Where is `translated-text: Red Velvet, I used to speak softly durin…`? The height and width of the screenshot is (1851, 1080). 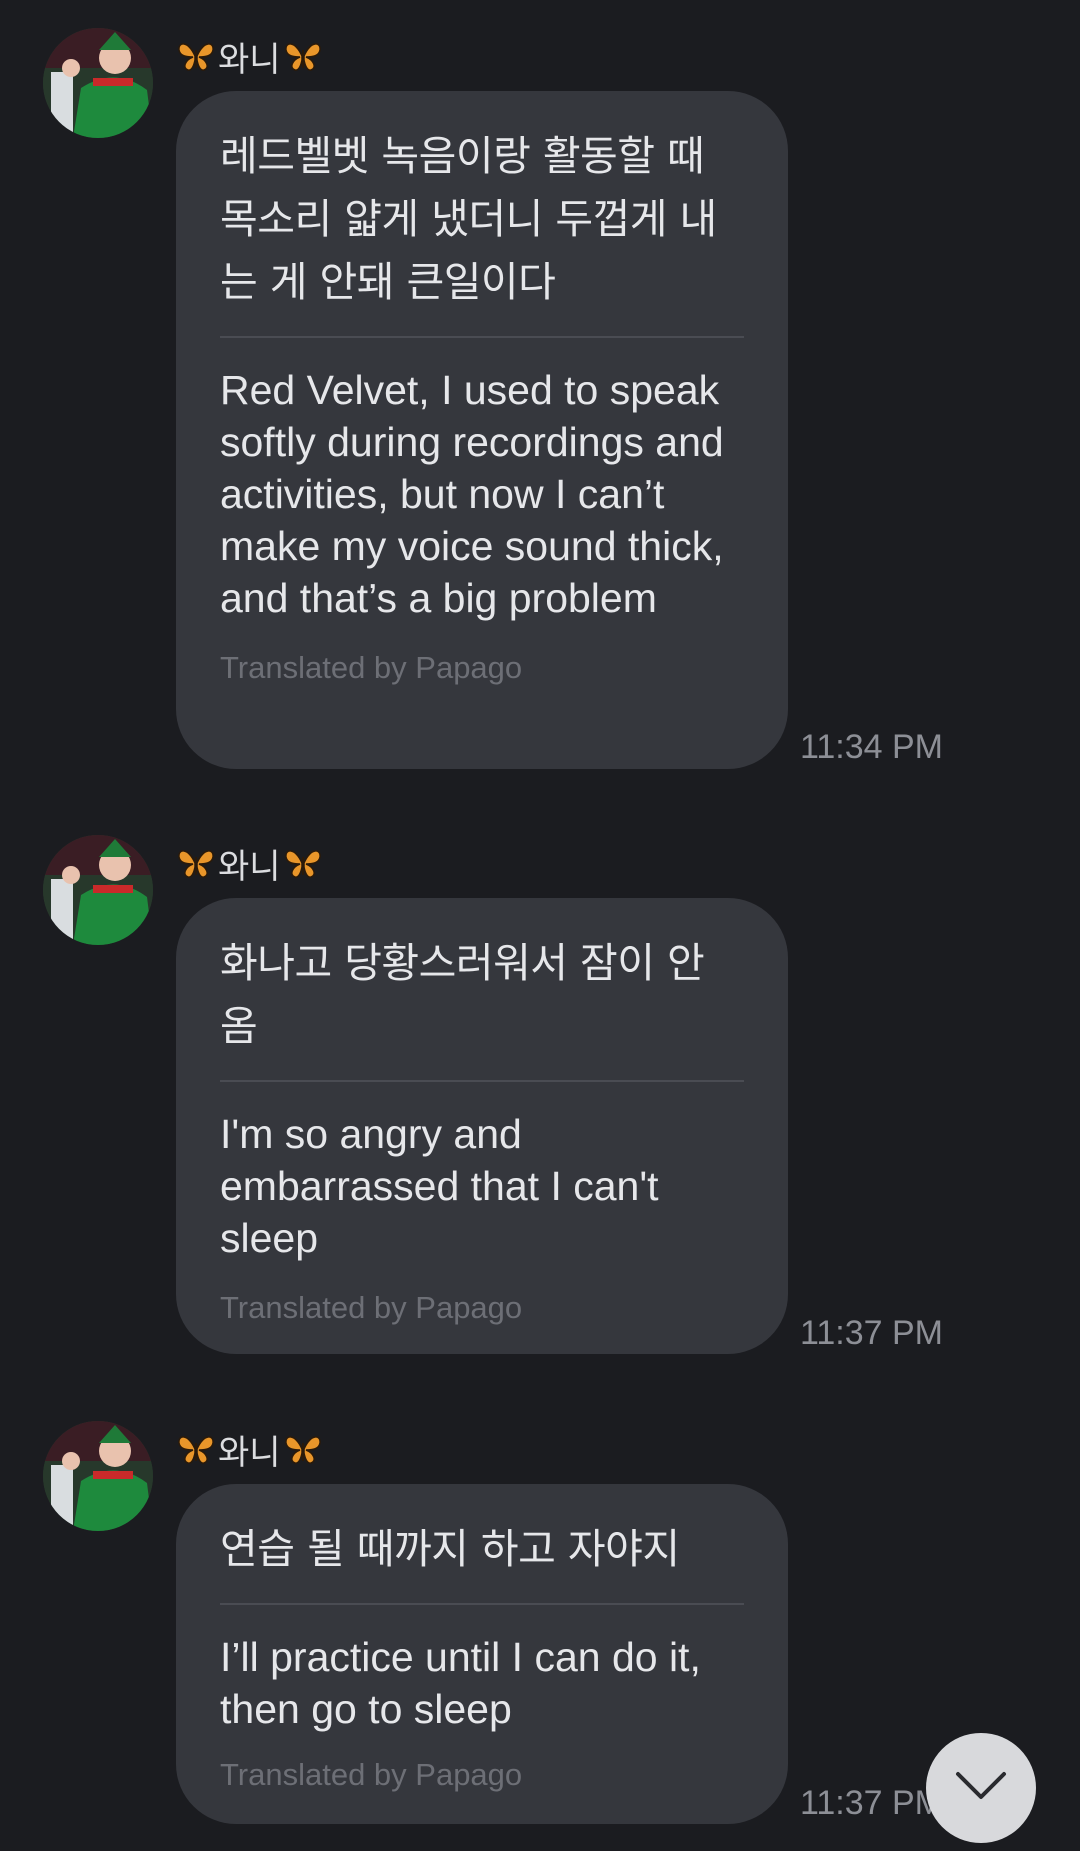 translated-text: Red Velvet, I used to speak softly durin… is located at coordinates (472, 494).